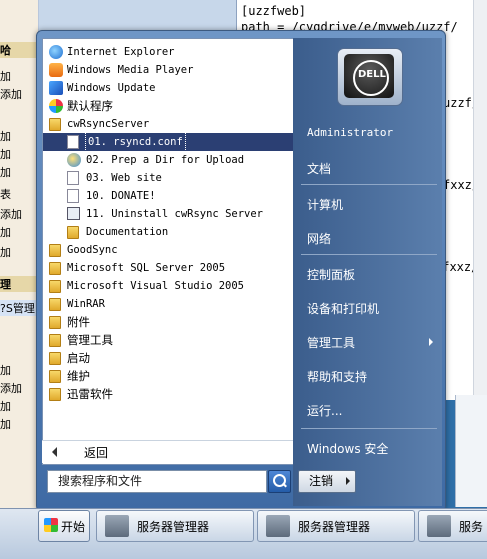 Image resolution: width=487 pixels, height=559 pixels. I want to click on program-folder: GoodSync, so click(168, 250).